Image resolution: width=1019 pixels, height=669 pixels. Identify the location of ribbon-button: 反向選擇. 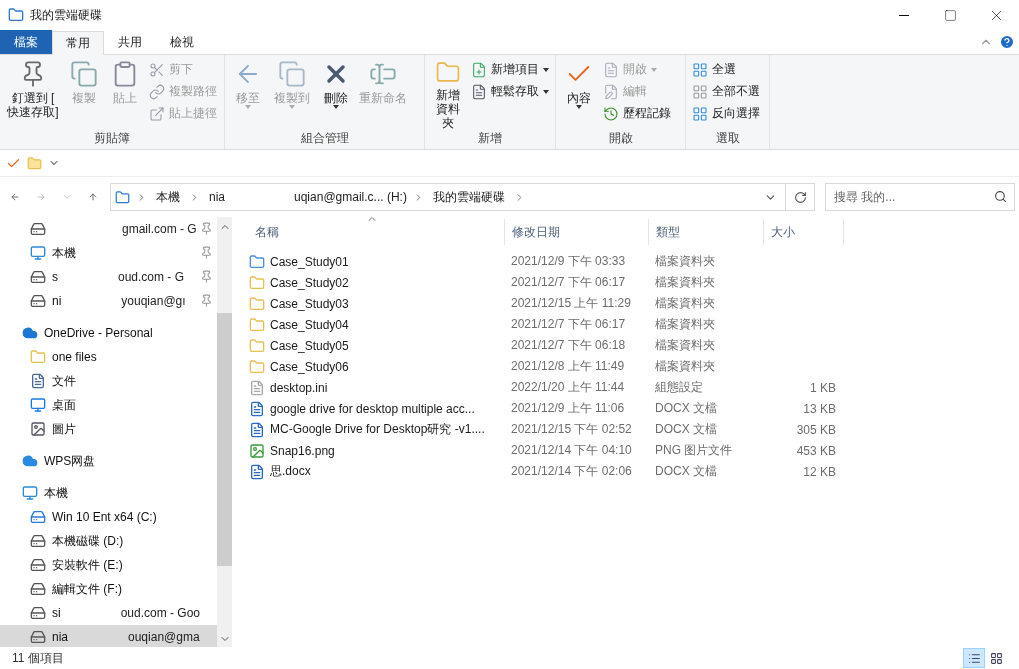
(726, 113).